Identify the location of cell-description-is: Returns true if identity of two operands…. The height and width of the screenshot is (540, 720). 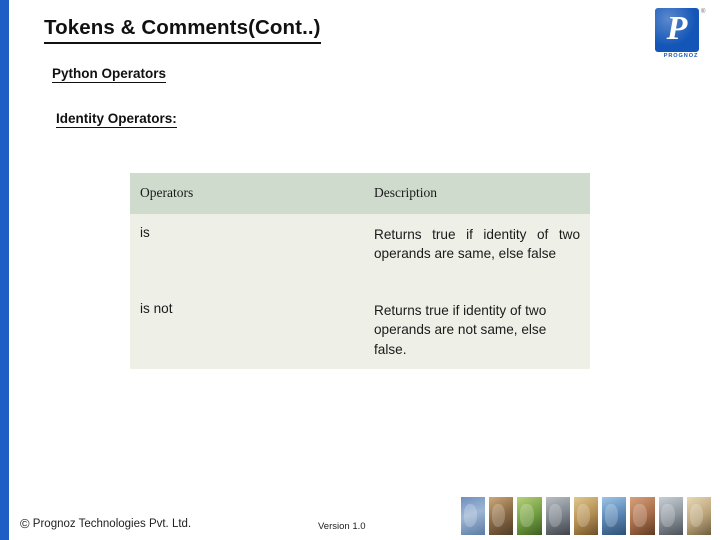
(475, 252).